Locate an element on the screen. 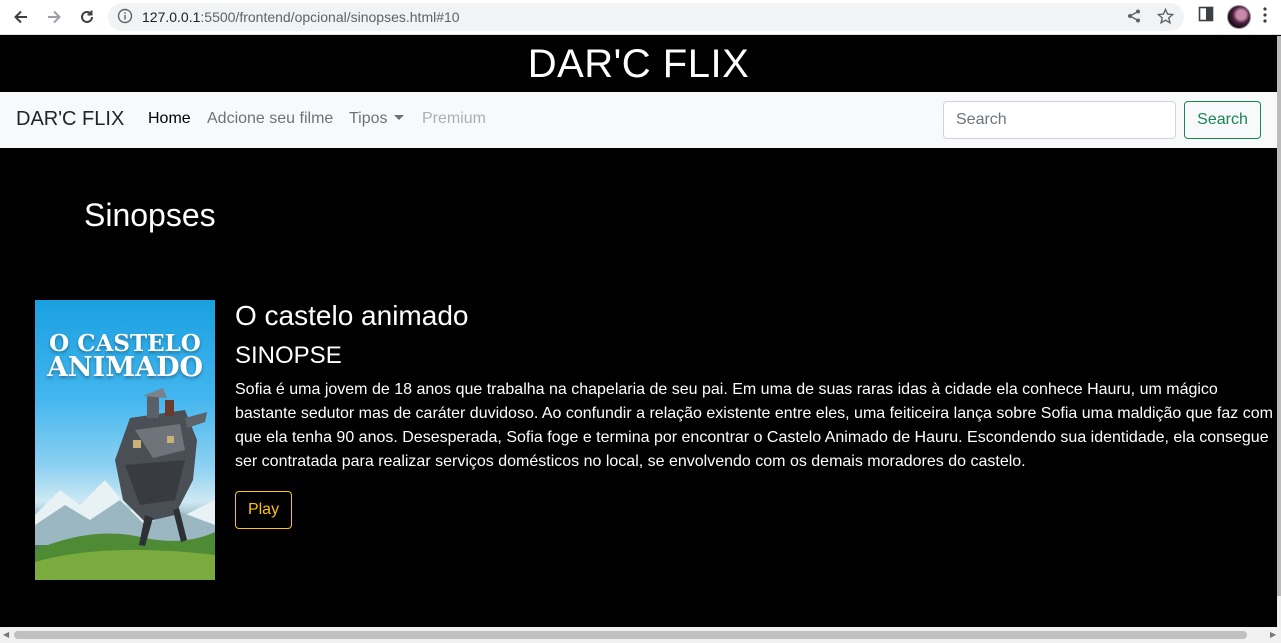  moving-castle-illustration is located at coordinates (125, 484).